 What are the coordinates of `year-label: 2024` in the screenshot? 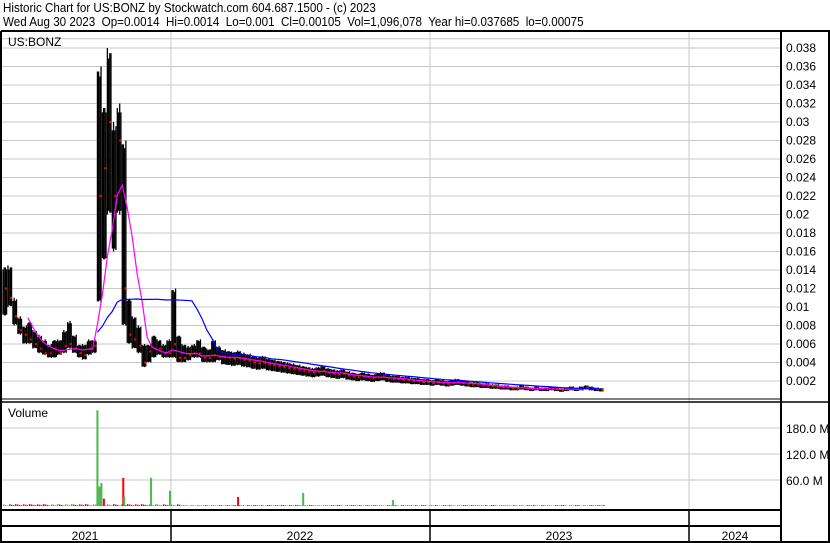 It's located at (735, 536).